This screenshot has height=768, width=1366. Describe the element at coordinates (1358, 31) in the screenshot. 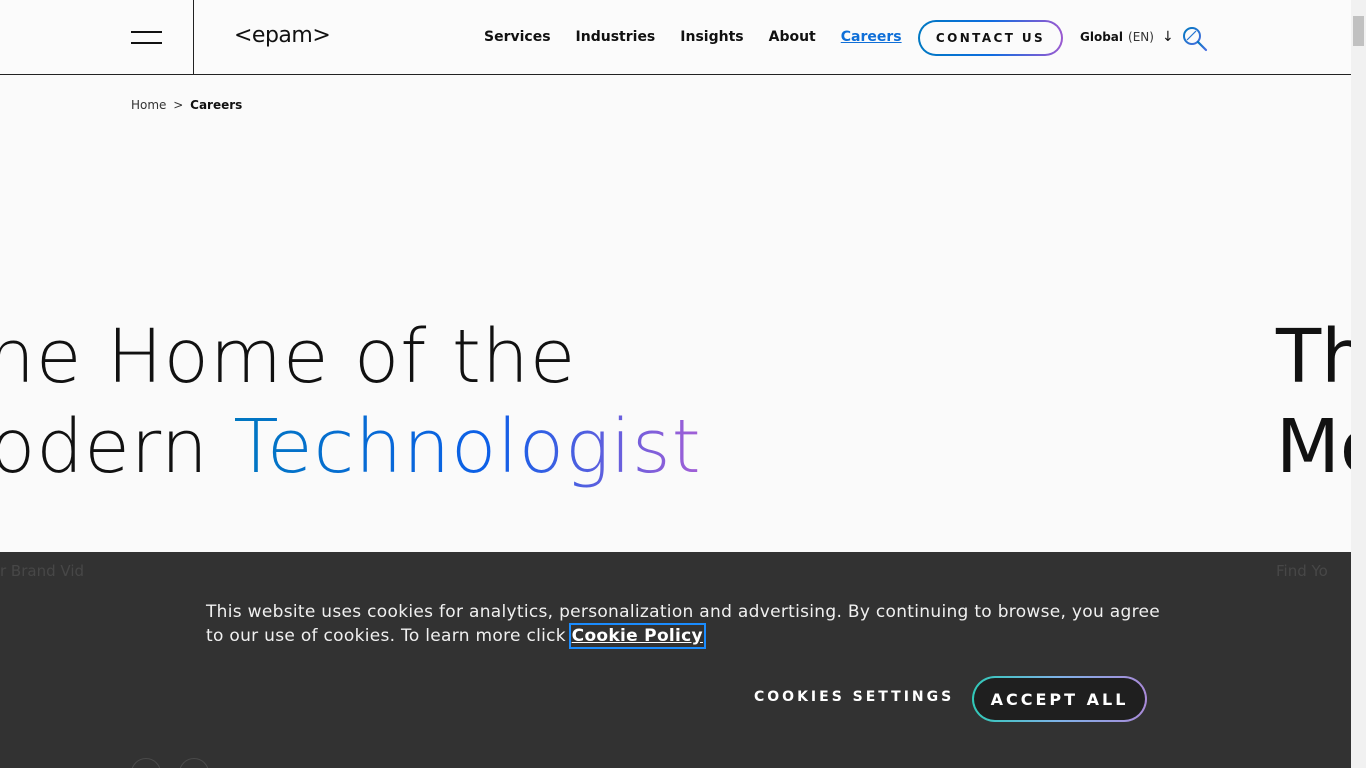

I see `scrollbar-thumb` at that location.